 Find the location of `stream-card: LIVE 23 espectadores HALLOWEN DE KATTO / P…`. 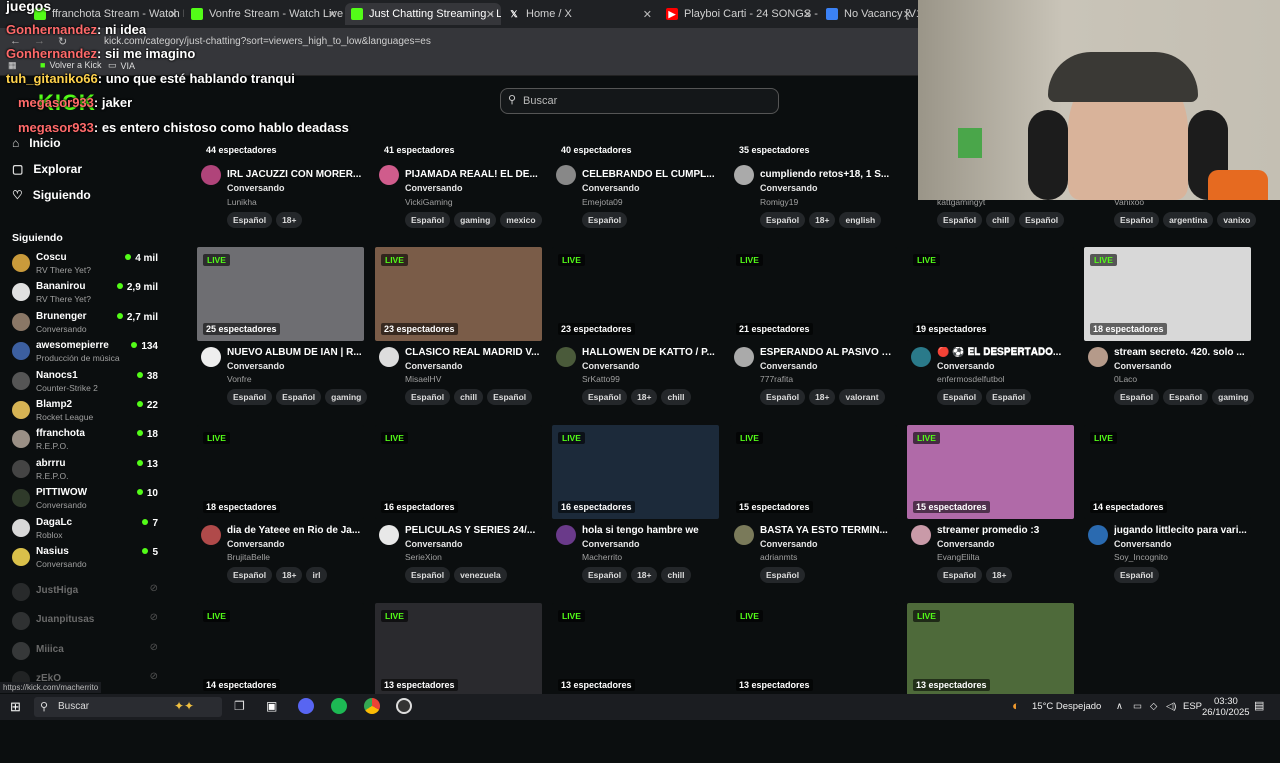

stream-card: LIVE 23 espectadores HALLOWEN DE KATTO / P… is located at coordinates (635, 327).